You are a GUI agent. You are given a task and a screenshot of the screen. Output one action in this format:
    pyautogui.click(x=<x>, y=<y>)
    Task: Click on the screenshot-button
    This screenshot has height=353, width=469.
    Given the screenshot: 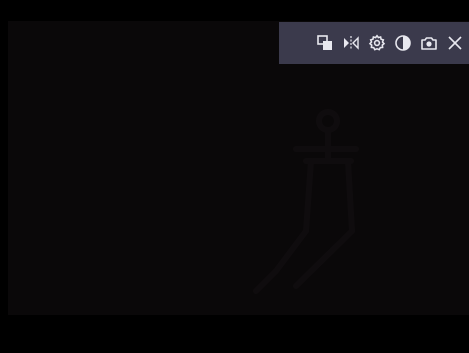 What is the action you would take?
    pyautogui.click(x=429, y=43)
    